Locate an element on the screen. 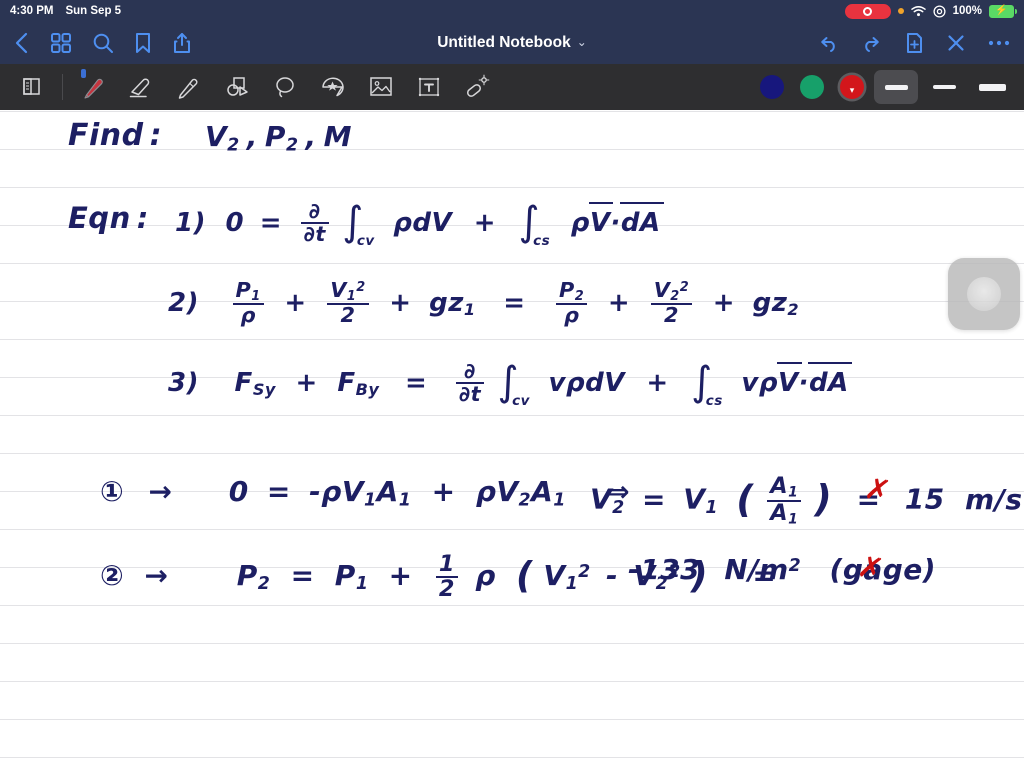 The width and height of the screenshot is (1024, 768). lasso-tool is located at coordinates (285, 87).